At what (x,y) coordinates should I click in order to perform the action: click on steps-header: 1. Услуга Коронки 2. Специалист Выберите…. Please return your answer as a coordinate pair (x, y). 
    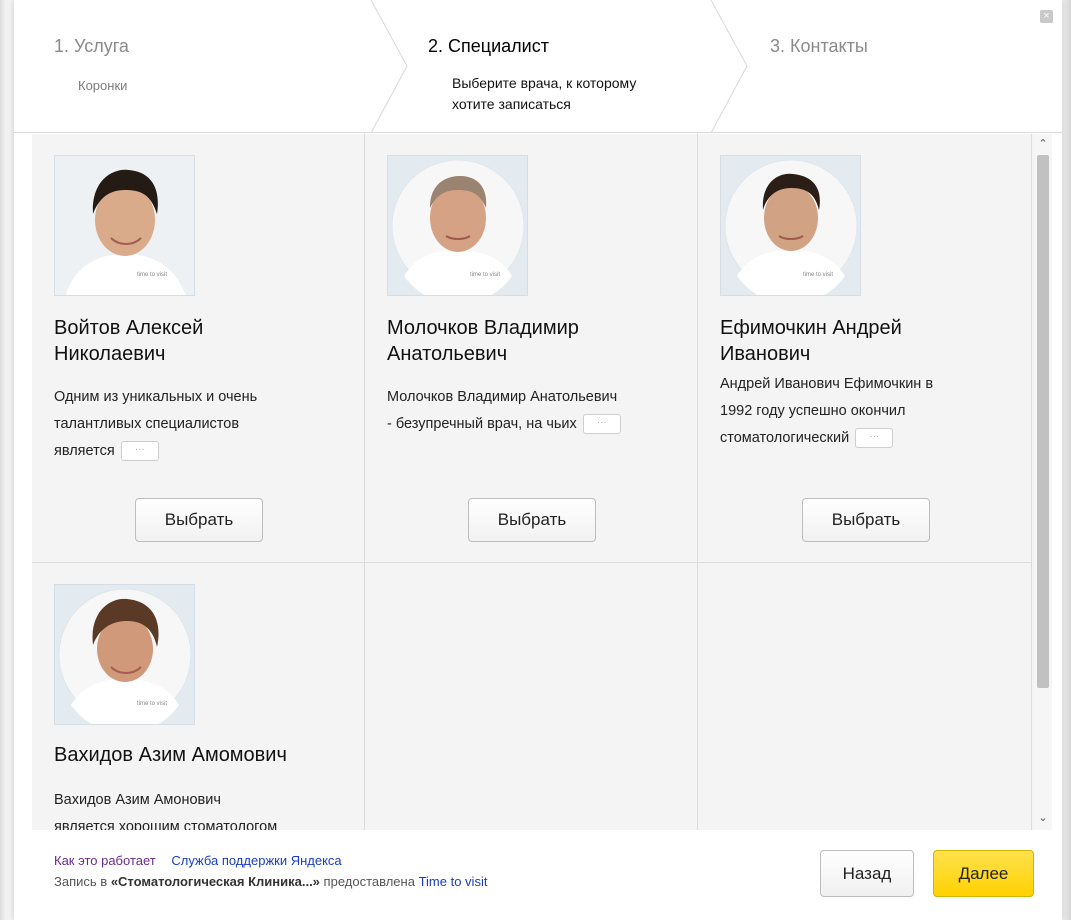
    Looking at the image, I should click on (538, 66).